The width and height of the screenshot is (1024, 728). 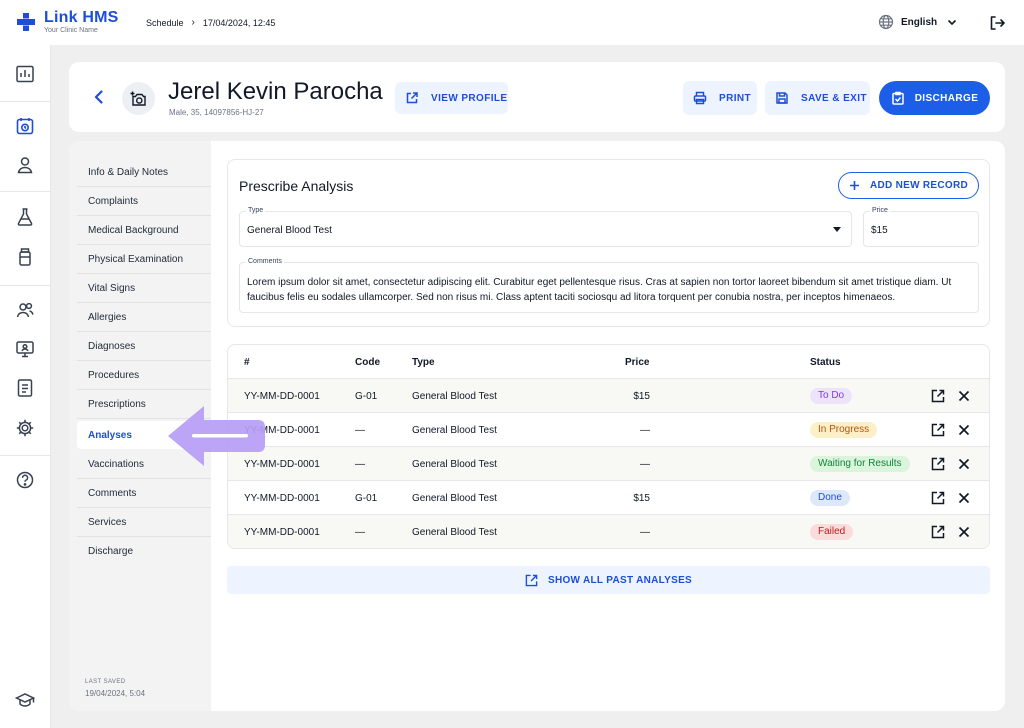 I want to click on sidebar-item-physical-examination: Physical Examination, so click(x=144, y=259).